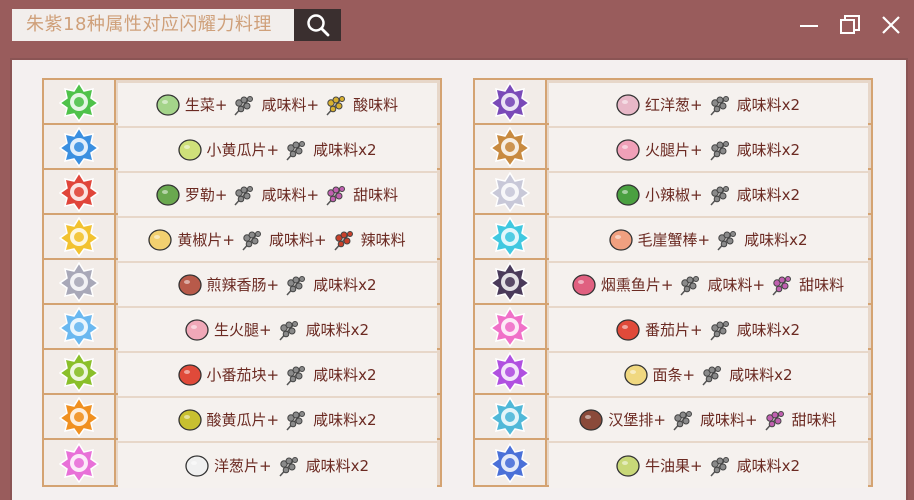 The height and width of the screenshot is (500, 914). Describe the element at coordinates (674, 240) in the screenshot. I see `ingredient-label: 毛崖蟹棒+` at that location.